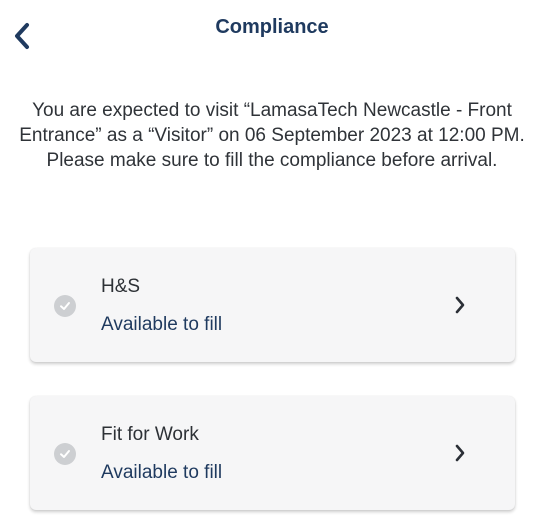 This screenshot has height=528, width=544. Describe the element at coordinates (150, 434) in the screenshot. I see `compliance-item-name: Fit for Work` at that location.